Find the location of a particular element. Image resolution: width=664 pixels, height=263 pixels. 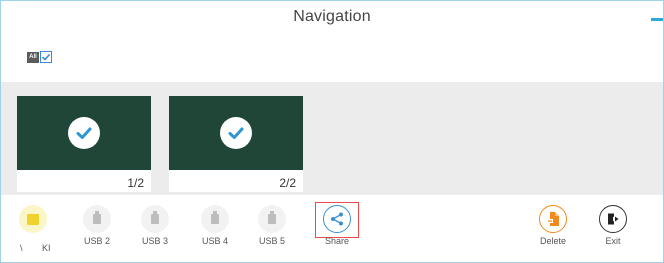

select-all-checkbox is located at coordinates (46, 57).